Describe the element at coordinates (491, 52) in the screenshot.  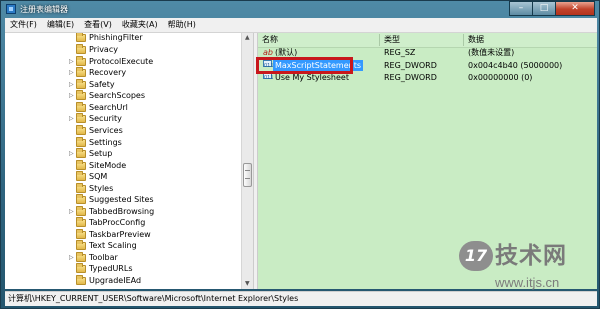
I see `value-data: (数值未设置)` at that location.